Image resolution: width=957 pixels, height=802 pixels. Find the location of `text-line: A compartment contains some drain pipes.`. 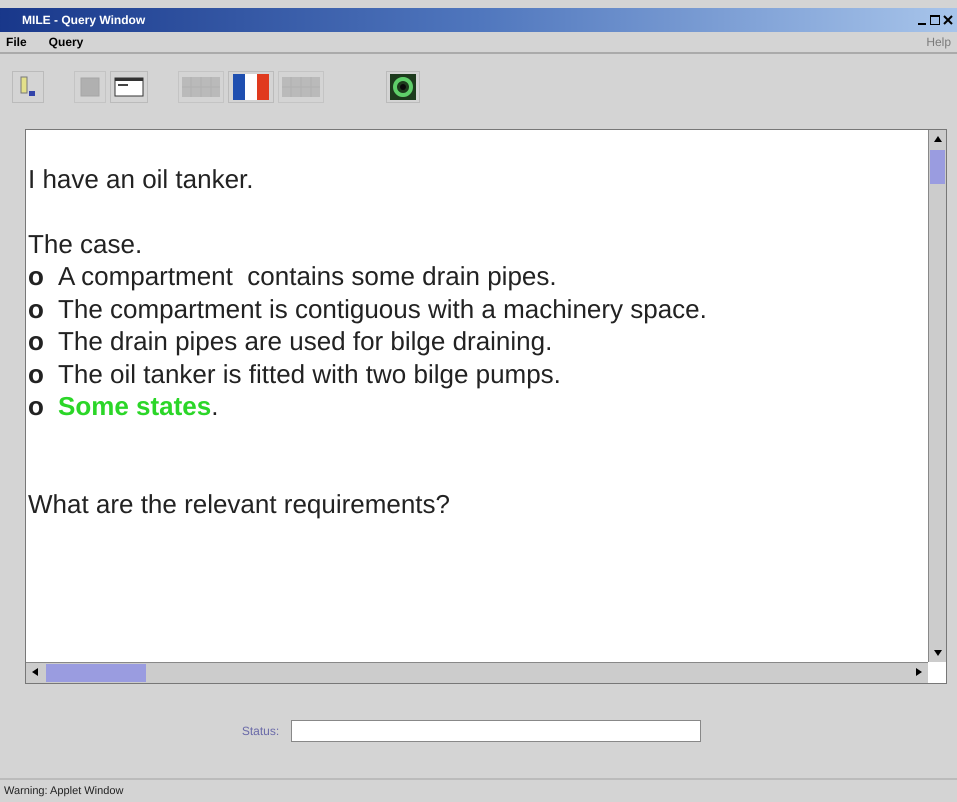

text-line: A compartment contains some drain pipes. is located at coordinates (307, 276).